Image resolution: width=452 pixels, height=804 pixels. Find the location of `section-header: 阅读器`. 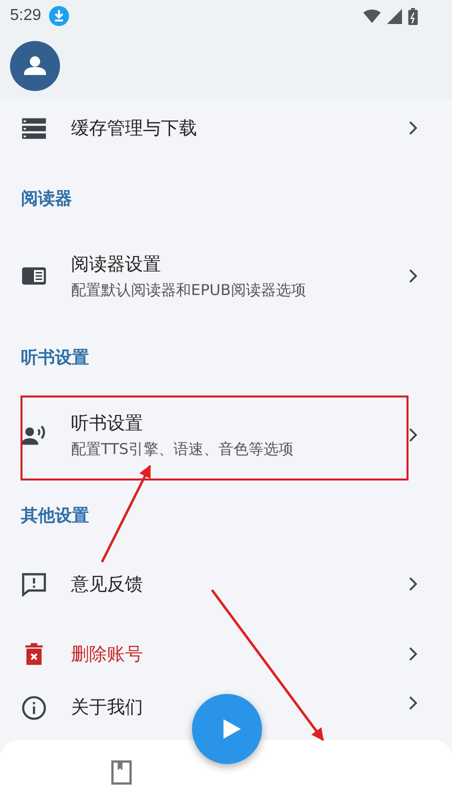

section-header: 阅读器 is located at coordinates (46, 199).